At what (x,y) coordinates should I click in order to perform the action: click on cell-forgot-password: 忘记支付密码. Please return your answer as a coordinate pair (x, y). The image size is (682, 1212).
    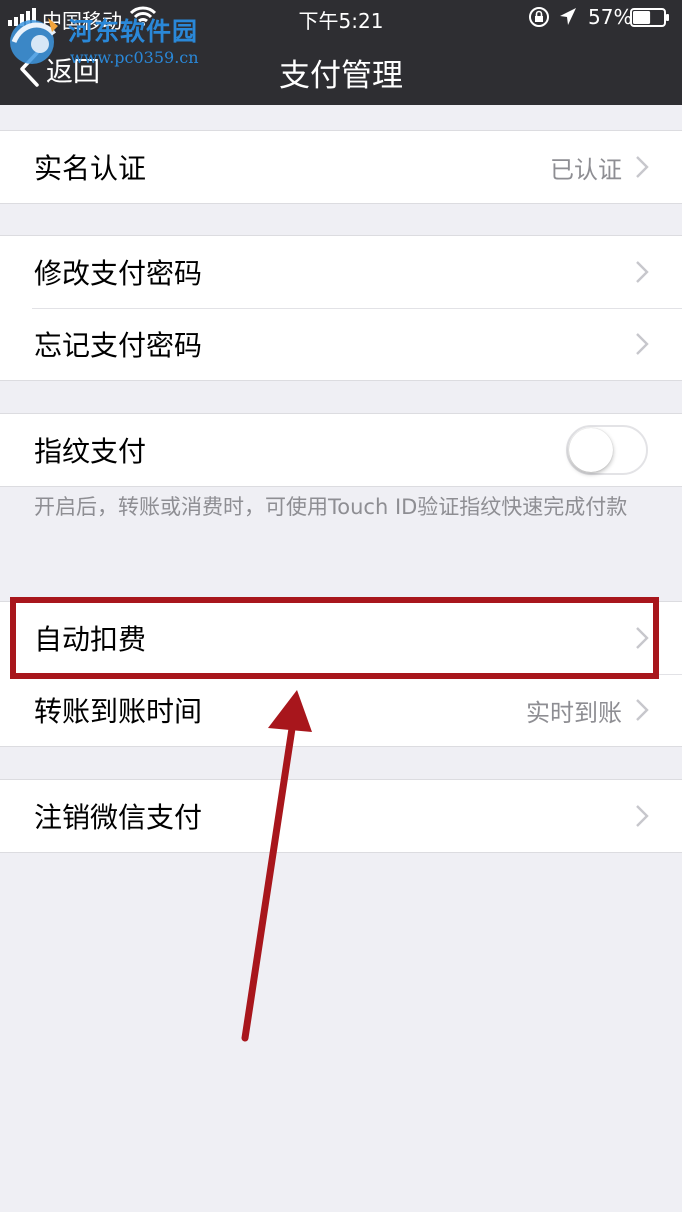
    Looking at the image, I should click on (341, 344).